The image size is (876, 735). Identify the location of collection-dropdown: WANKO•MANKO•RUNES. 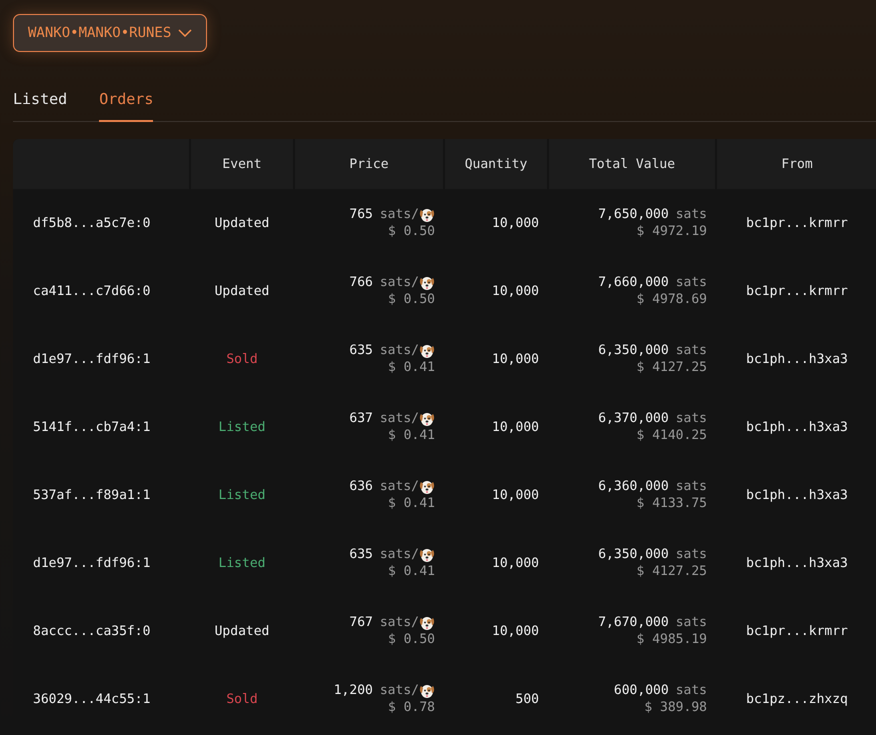
(110, 33).